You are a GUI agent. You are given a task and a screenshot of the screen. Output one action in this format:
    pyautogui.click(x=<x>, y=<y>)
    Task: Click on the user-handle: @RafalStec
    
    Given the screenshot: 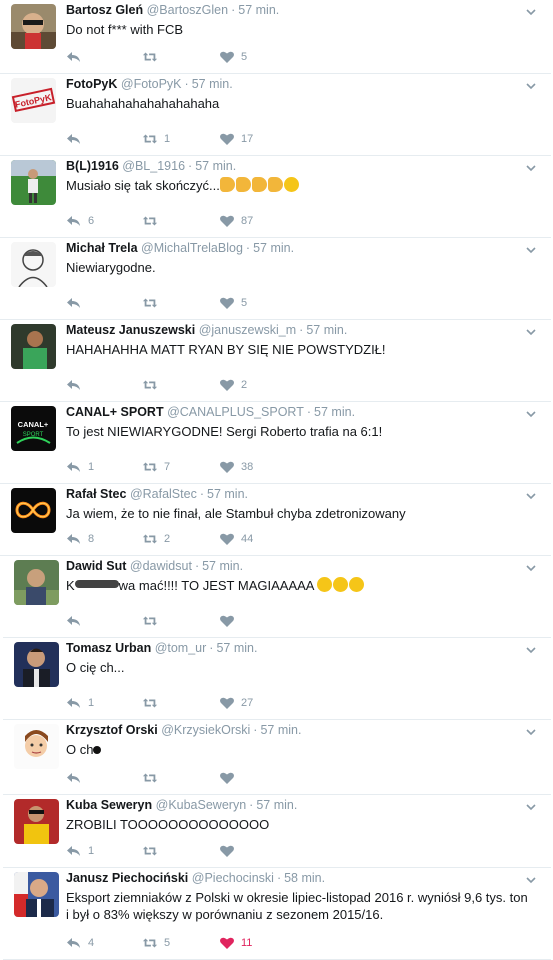 What is the action you would take?
    pyautogui.click(x=163, y=494)
    